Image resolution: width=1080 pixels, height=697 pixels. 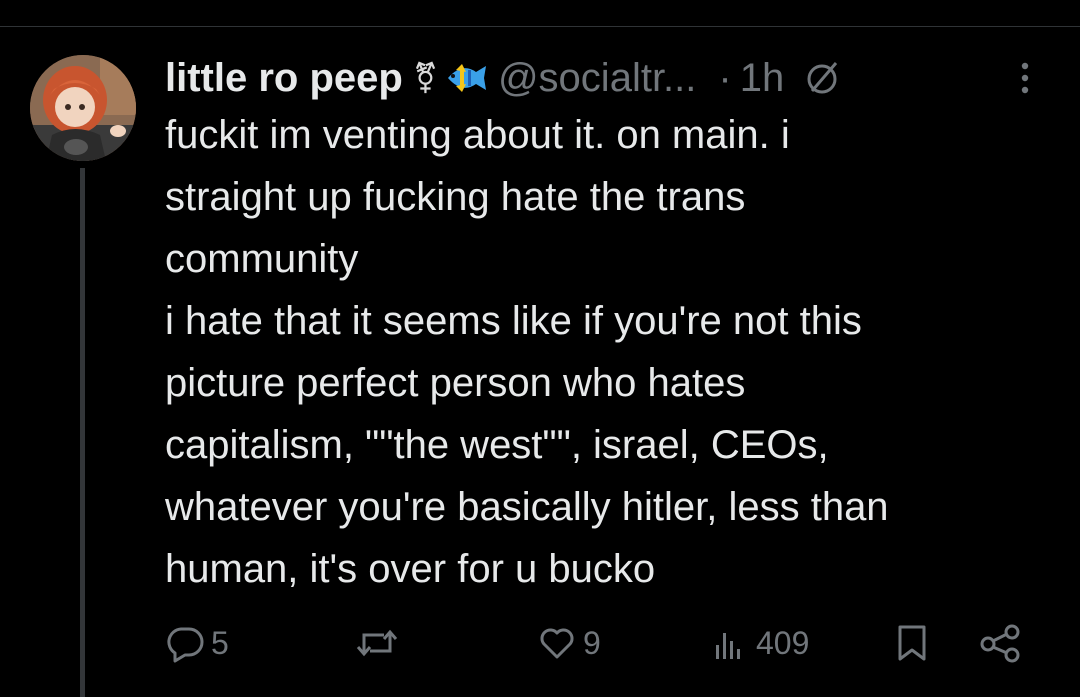 I want to click on heart-icon, so click(x=557, y=643).